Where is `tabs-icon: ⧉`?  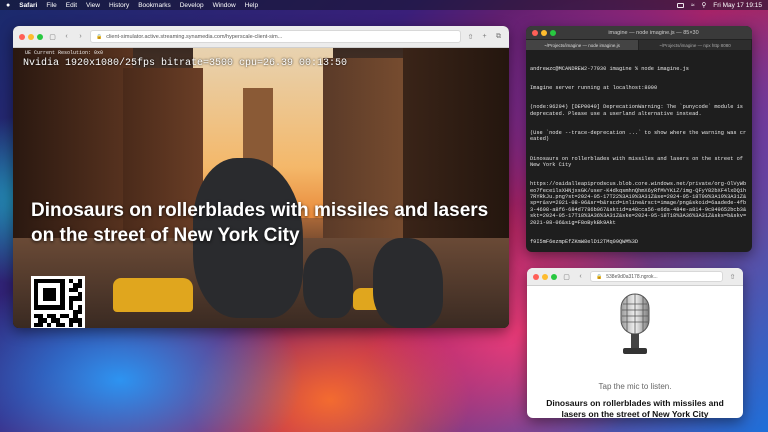 tabs-icon: ⧉ is located at coordinates (498, 37).